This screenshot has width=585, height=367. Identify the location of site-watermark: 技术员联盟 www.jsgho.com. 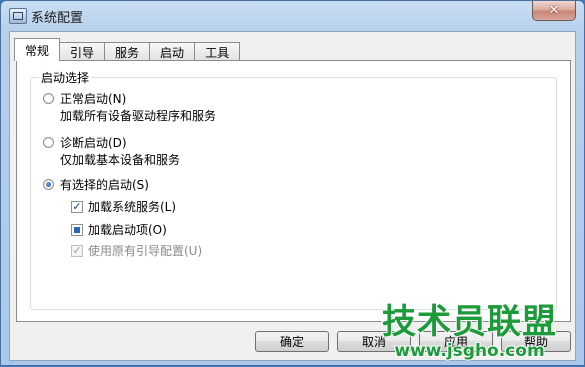
(469, 332).